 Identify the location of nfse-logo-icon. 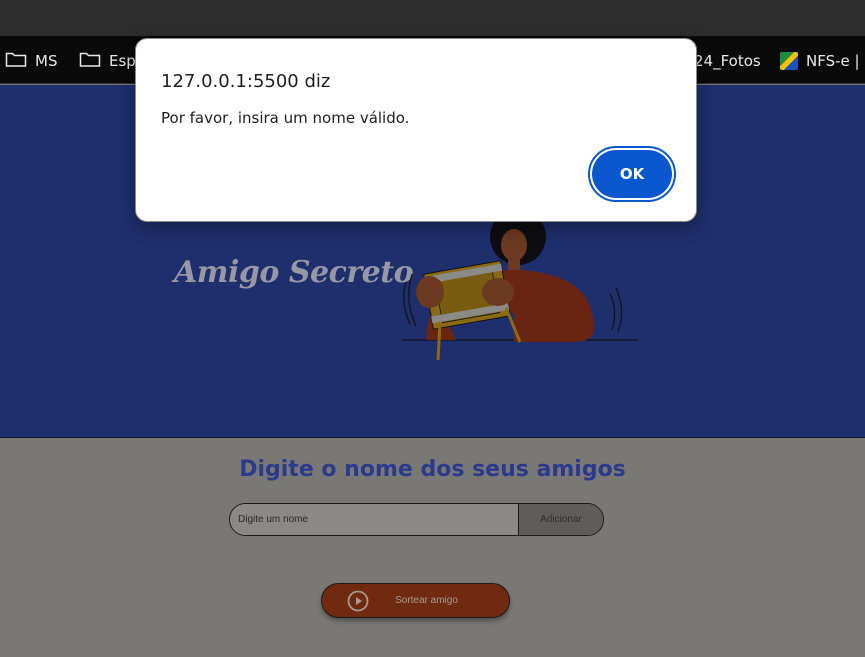
(789, 61).